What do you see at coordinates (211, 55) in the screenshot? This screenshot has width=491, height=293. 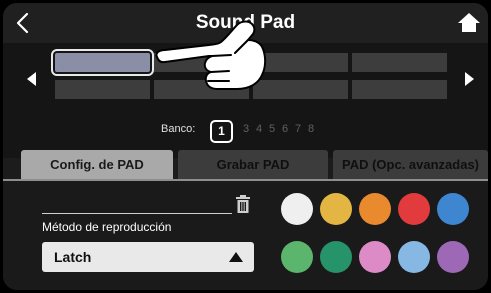 I see `pointing-hand-icon` at bounding box center [211, 55].